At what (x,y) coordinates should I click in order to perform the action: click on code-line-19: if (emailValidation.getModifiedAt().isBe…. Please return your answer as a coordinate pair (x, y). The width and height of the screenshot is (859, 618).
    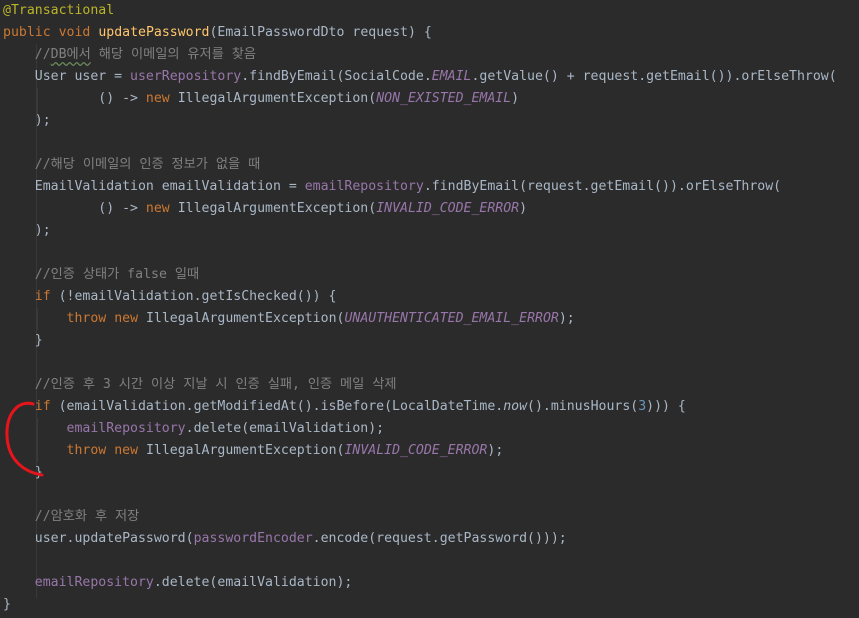
    Looking at the image, I should click on (344, 407).